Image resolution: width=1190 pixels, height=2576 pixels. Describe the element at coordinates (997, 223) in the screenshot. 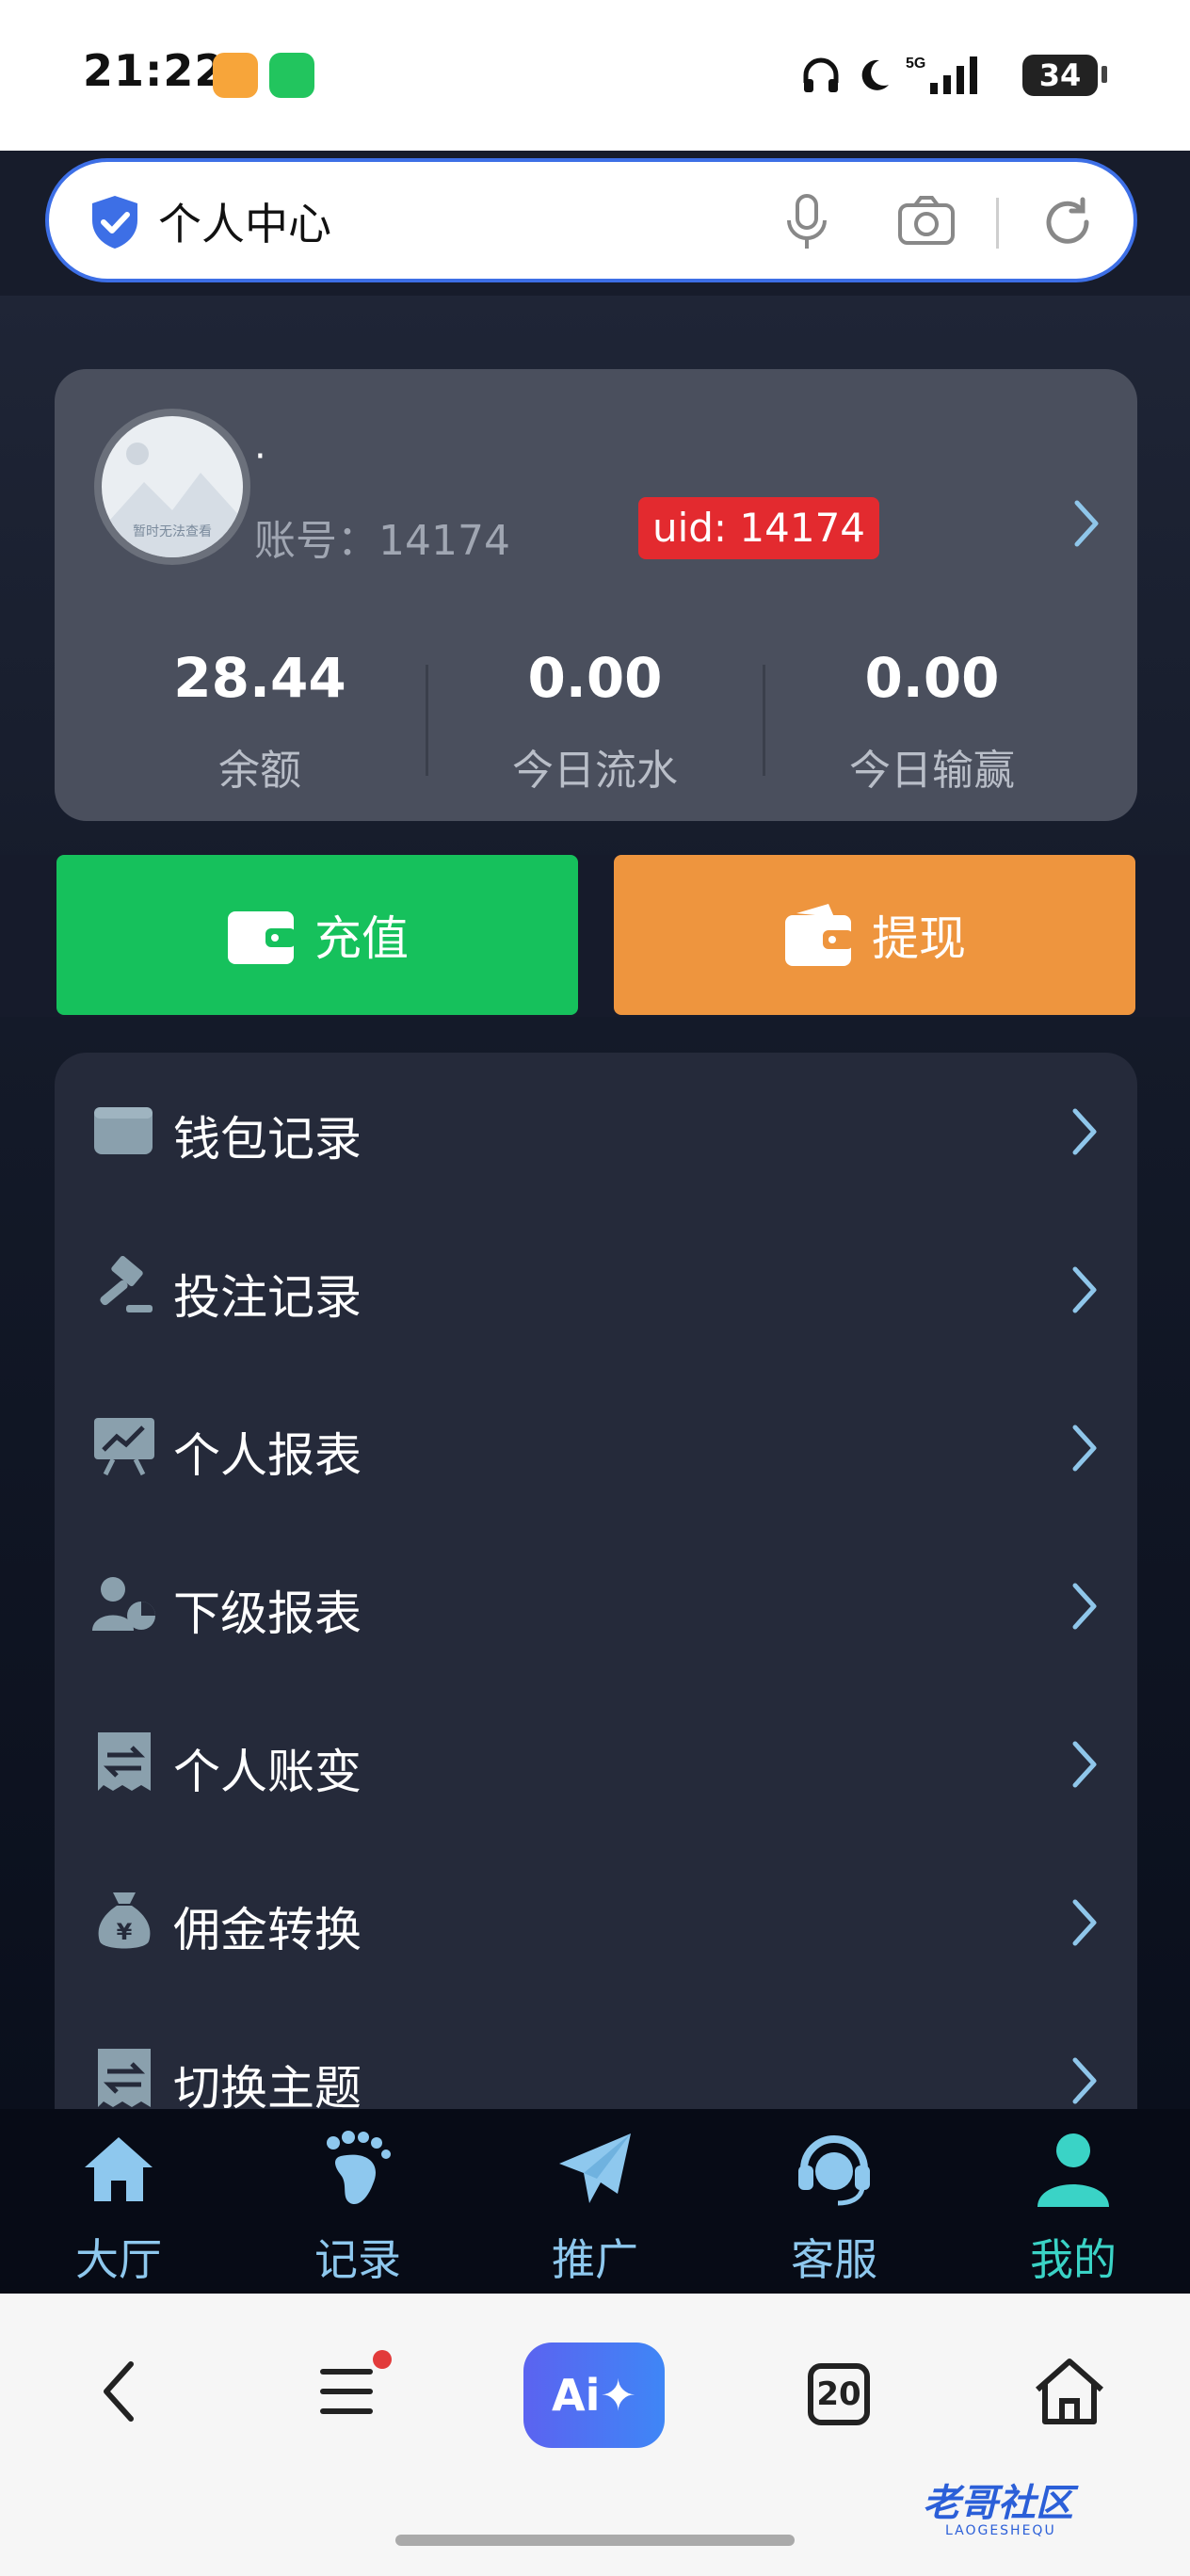

I see `address-divider` at that location.